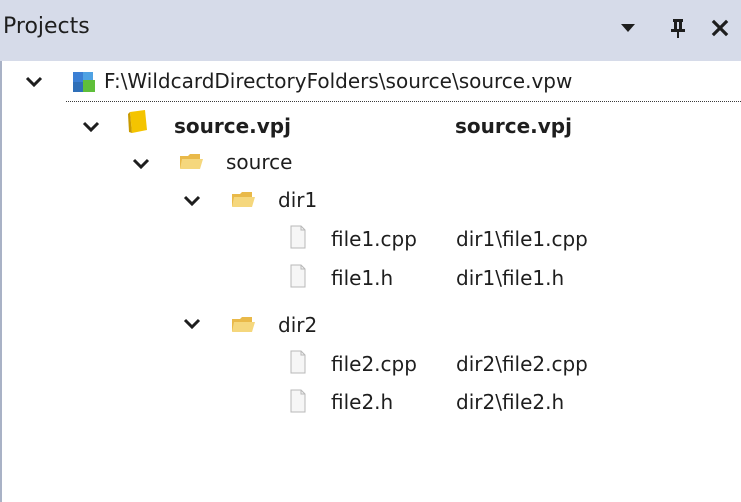 The image size is (741, 502). I want to click on dropdown-button, so click(628, 28).